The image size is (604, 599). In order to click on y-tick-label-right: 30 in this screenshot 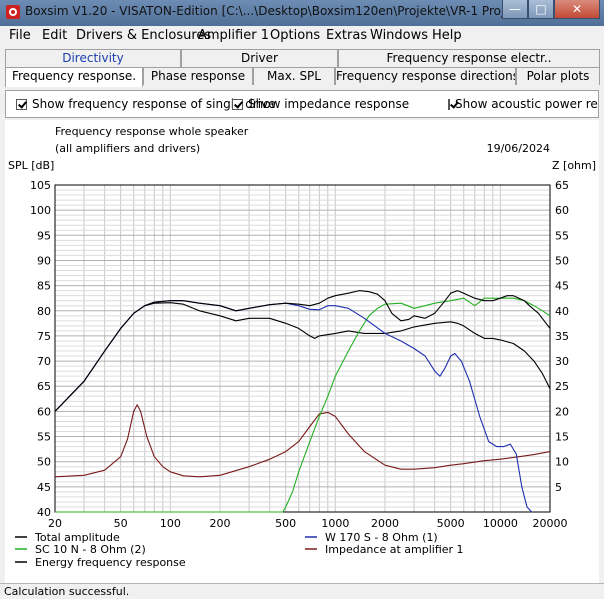, I will do `click(562, 361)`.